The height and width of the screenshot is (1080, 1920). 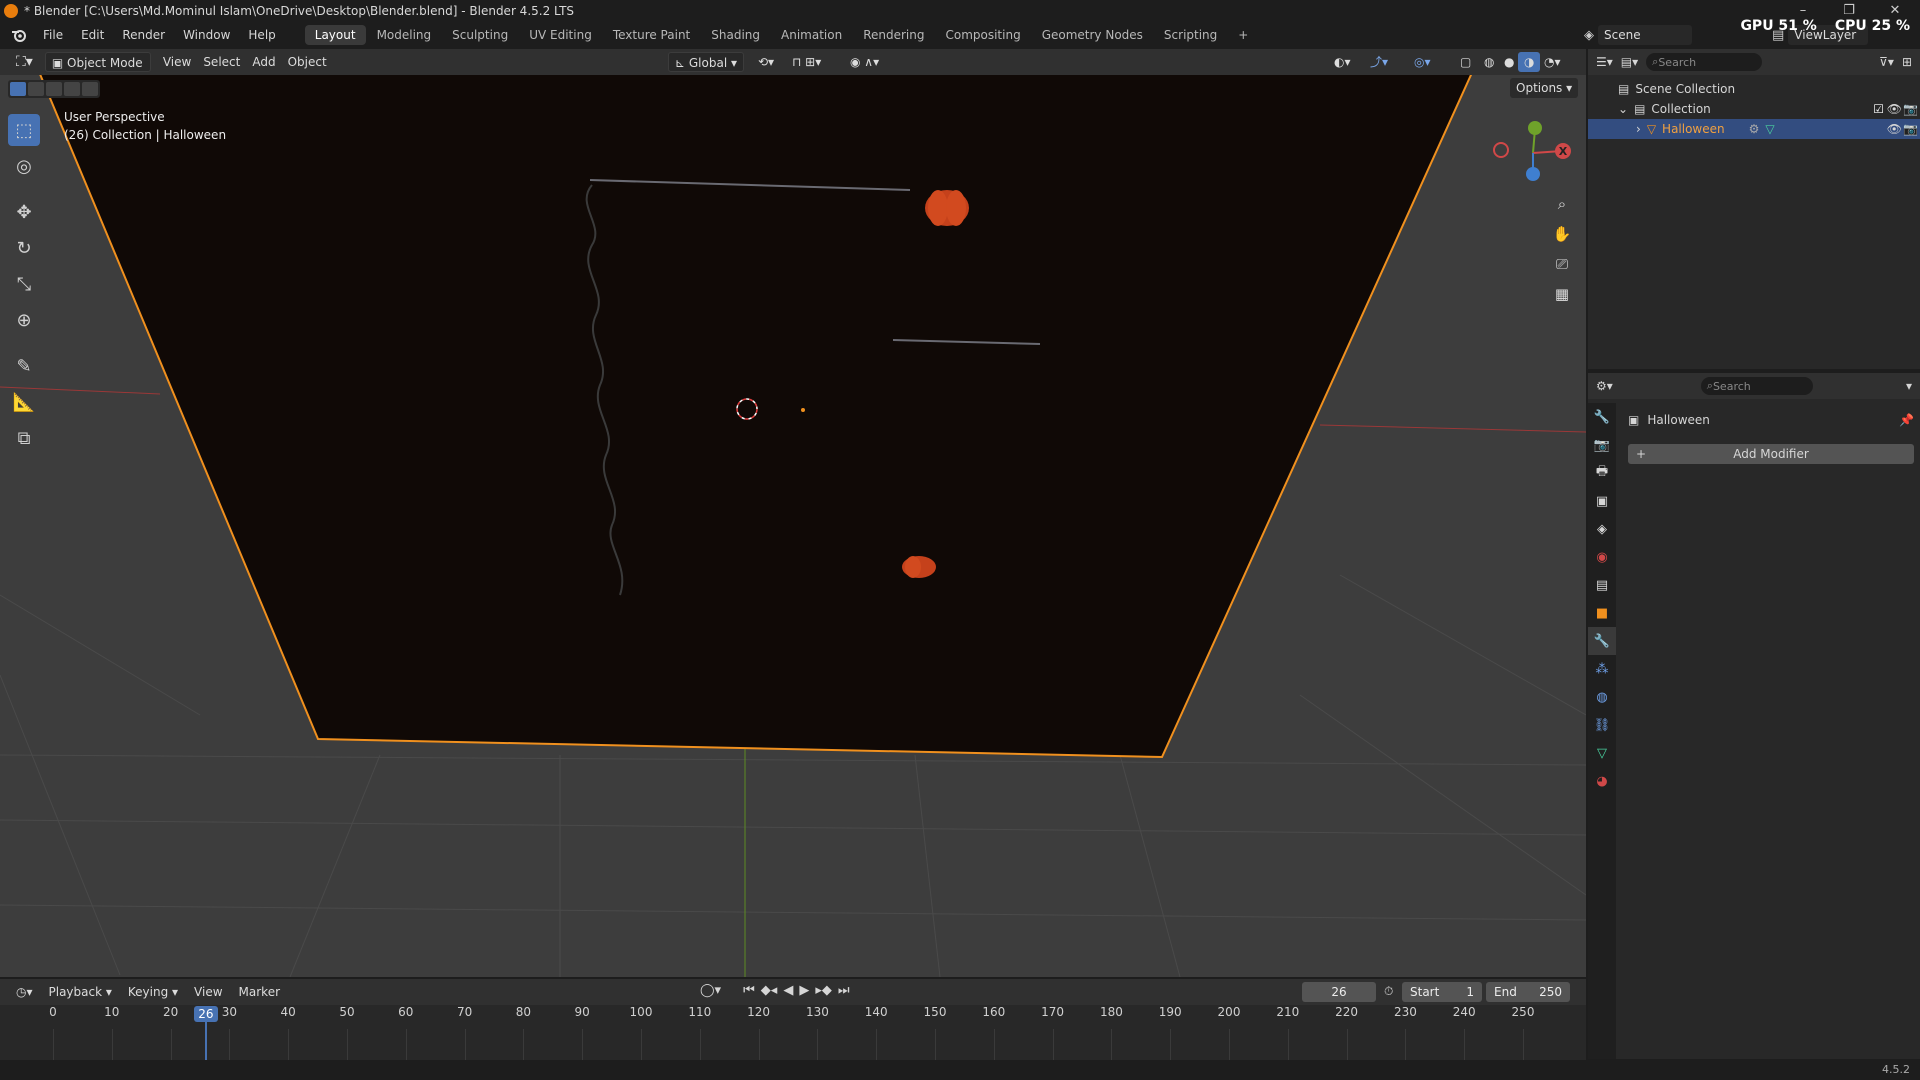 What do you see at coordinates (1602, 725) in the screenshot?
I see `constraints-tab-icon: ⛓` at bounding box center [1602, 725].